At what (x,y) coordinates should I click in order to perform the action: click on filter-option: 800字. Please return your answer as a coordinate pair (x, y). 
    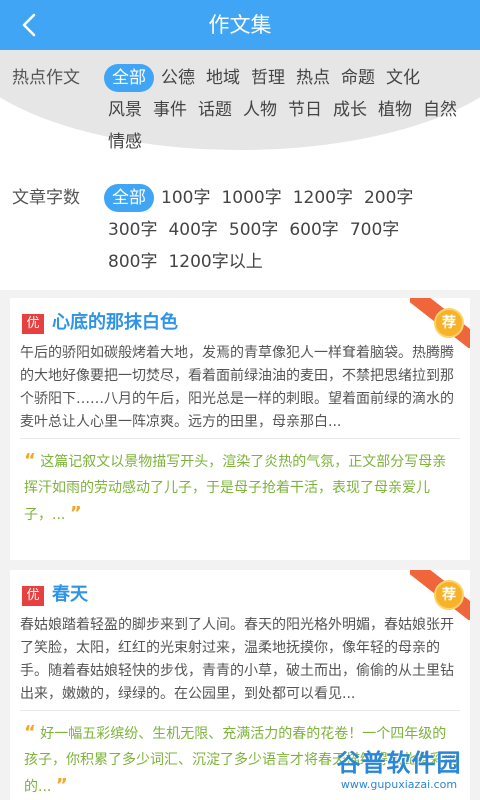
    Looking at the image, I should click on (132, 262).